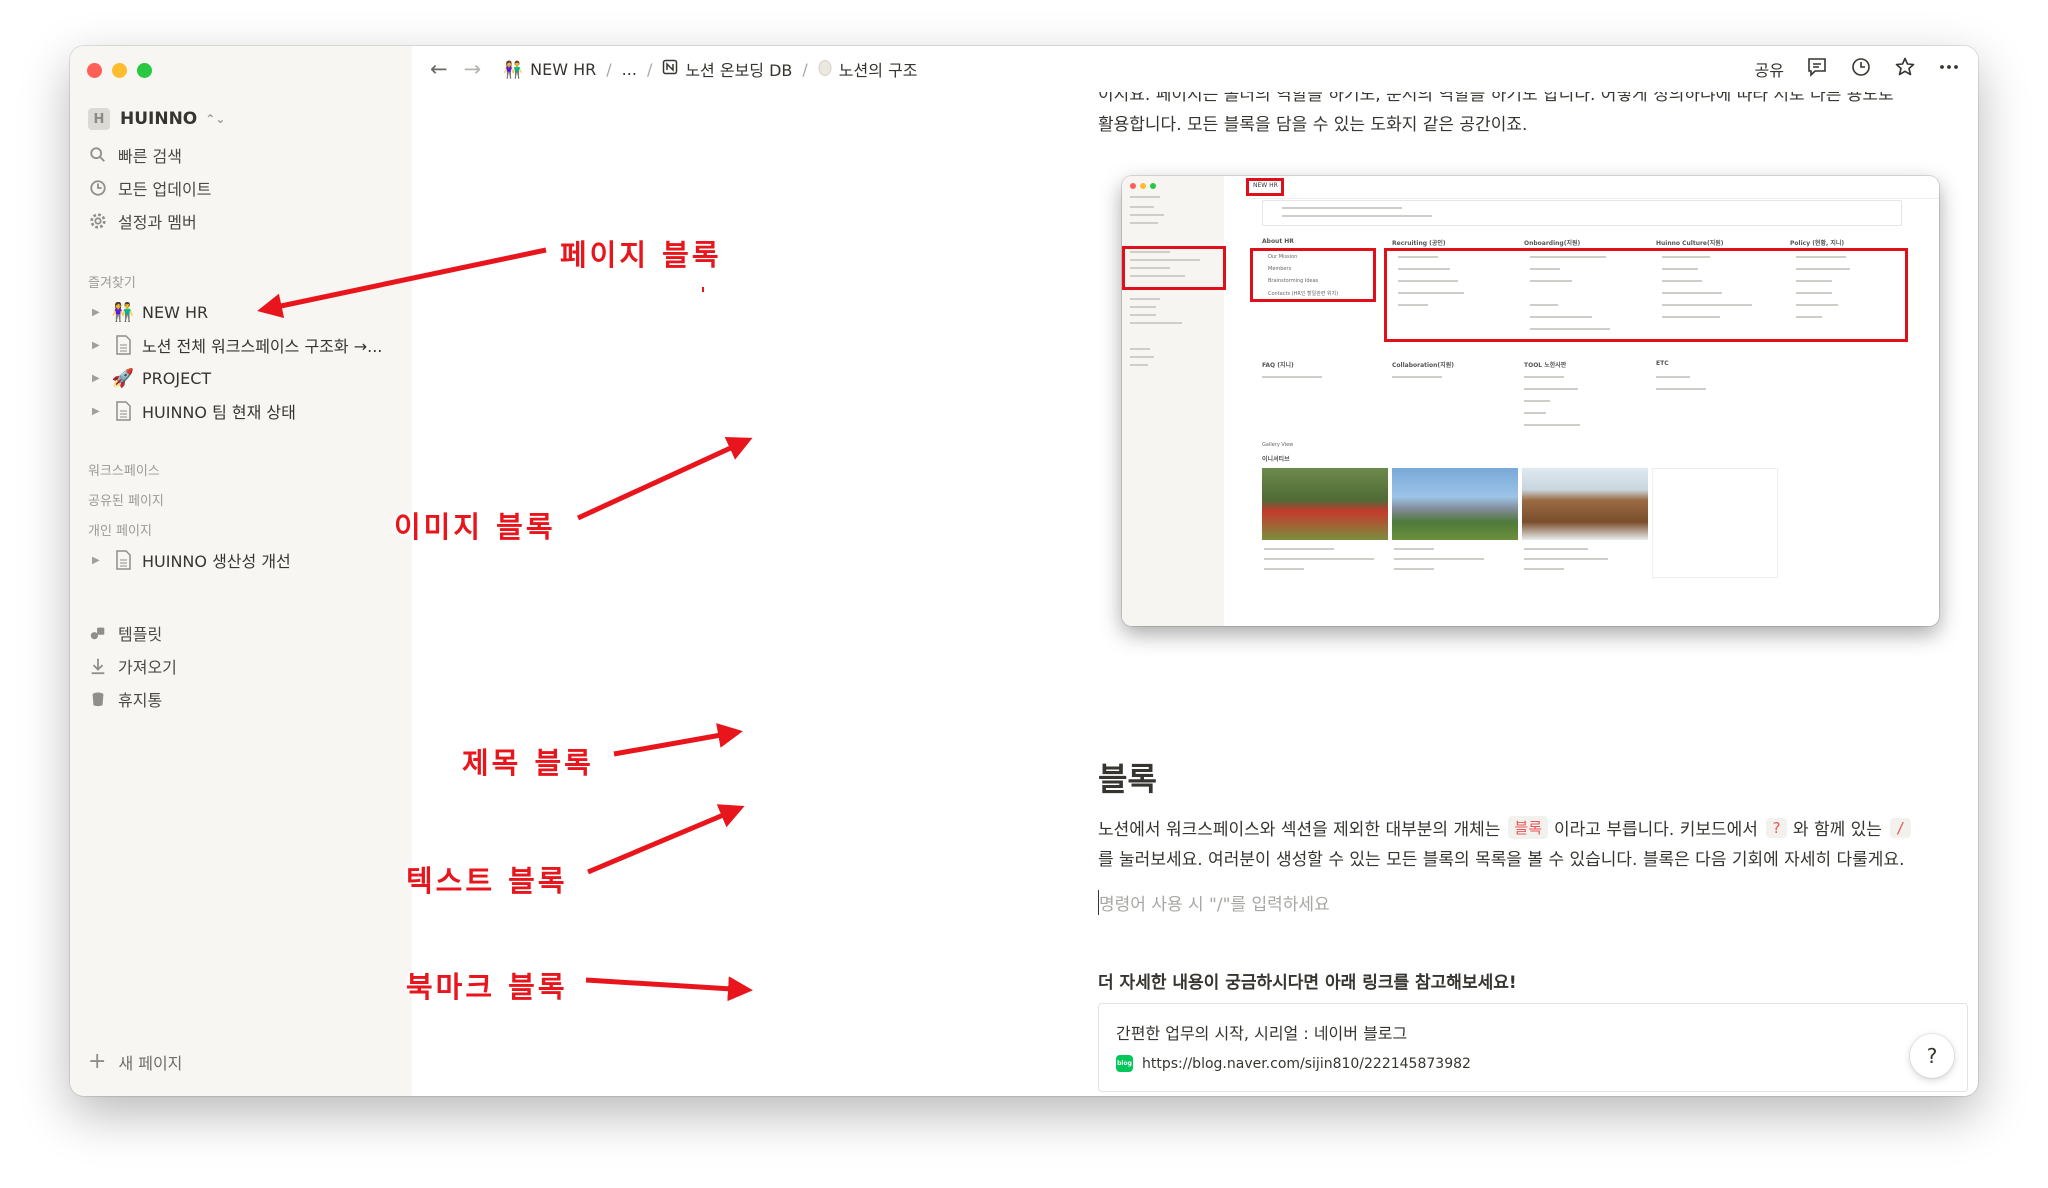  Describe the element at coordinates (1127, 777) in the screenshot. I see `heading-block: 블록` at that location.